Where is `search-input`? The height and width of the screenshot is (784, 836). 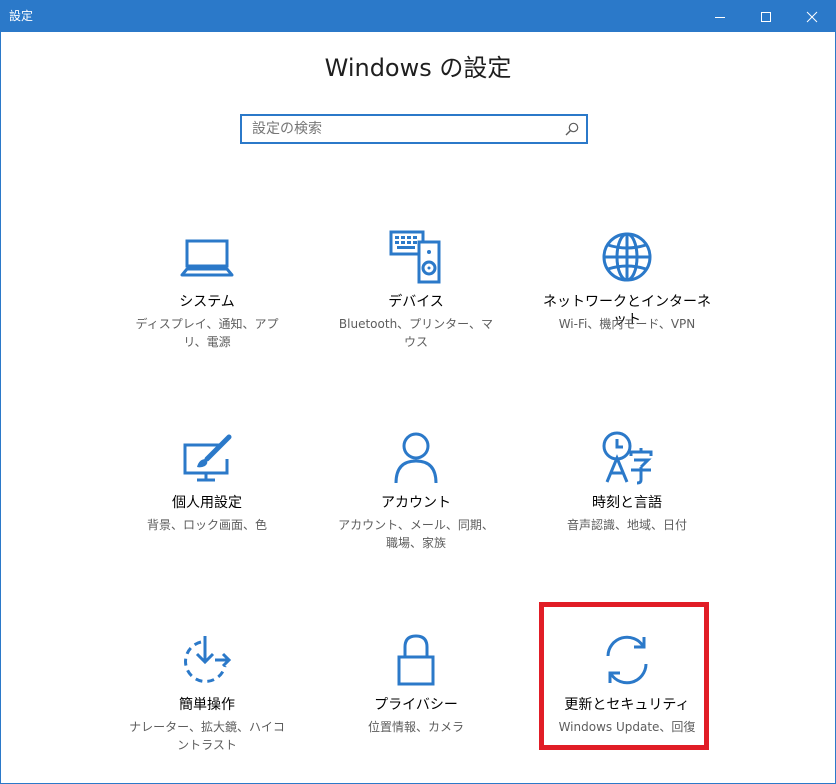
search-input is located at coordinates (397, 129).